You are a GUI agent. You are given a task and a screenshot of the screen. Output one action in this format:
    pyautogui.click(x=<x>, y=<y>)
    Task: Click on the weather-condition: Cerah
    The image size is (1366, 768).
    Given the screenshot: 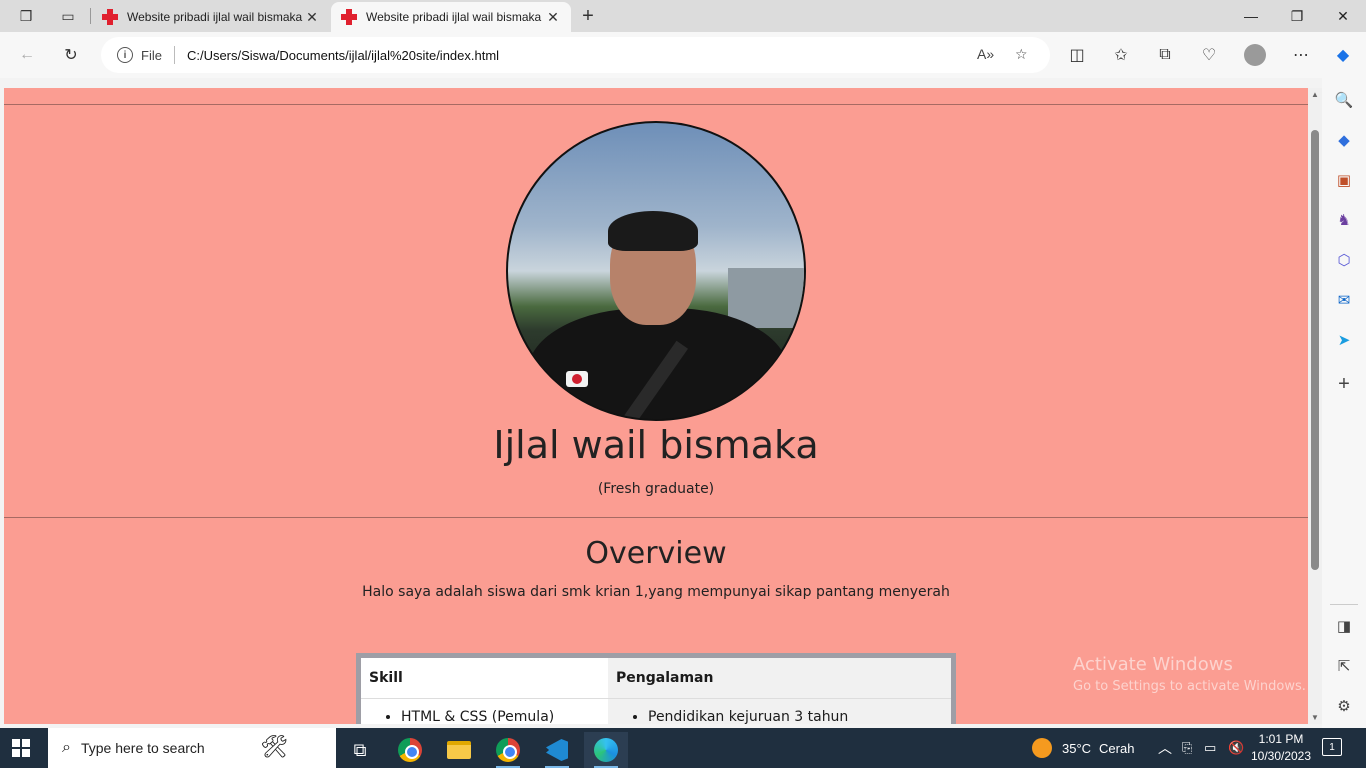 What is the action you would take?
    pyautogui.click(x=1117, y=748)
    